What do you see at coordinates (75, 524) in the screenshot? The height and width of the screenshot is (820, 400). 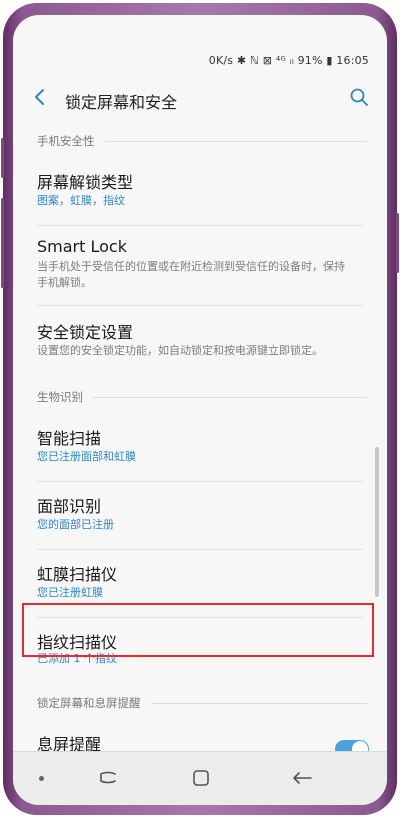 I see `setting-subtitle: 您的面部已注册` at bounding box center [75, 524].